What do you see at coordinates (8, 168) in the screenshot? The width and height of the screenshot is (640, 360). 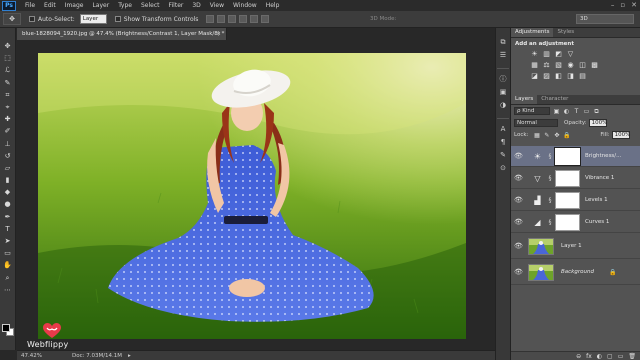 I see `eraser-tool-icon: ▱` at bounding box center [8, 168].